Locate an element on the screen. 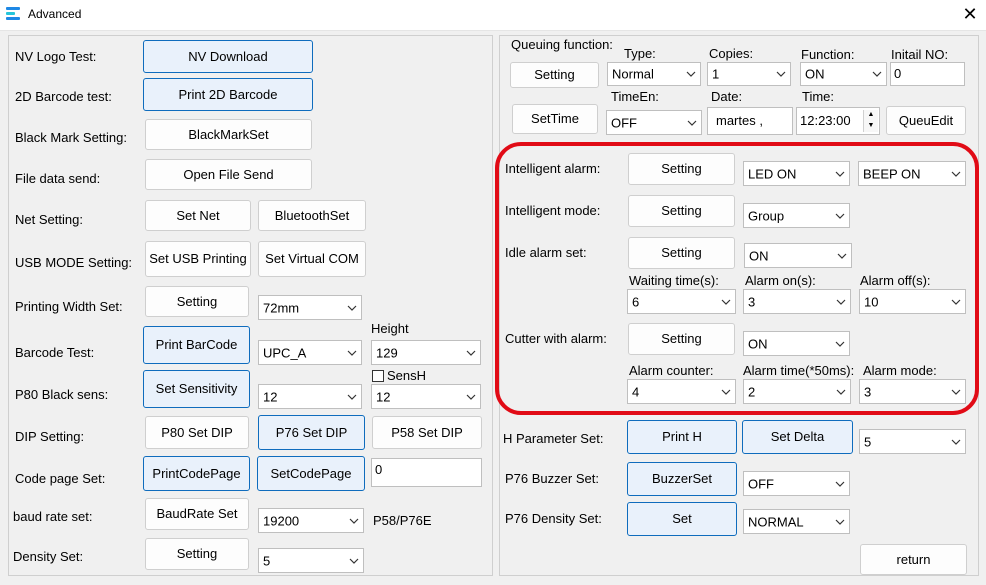  baud-rate-set-button: BaudRate Set is located at coordinates (197, 514).